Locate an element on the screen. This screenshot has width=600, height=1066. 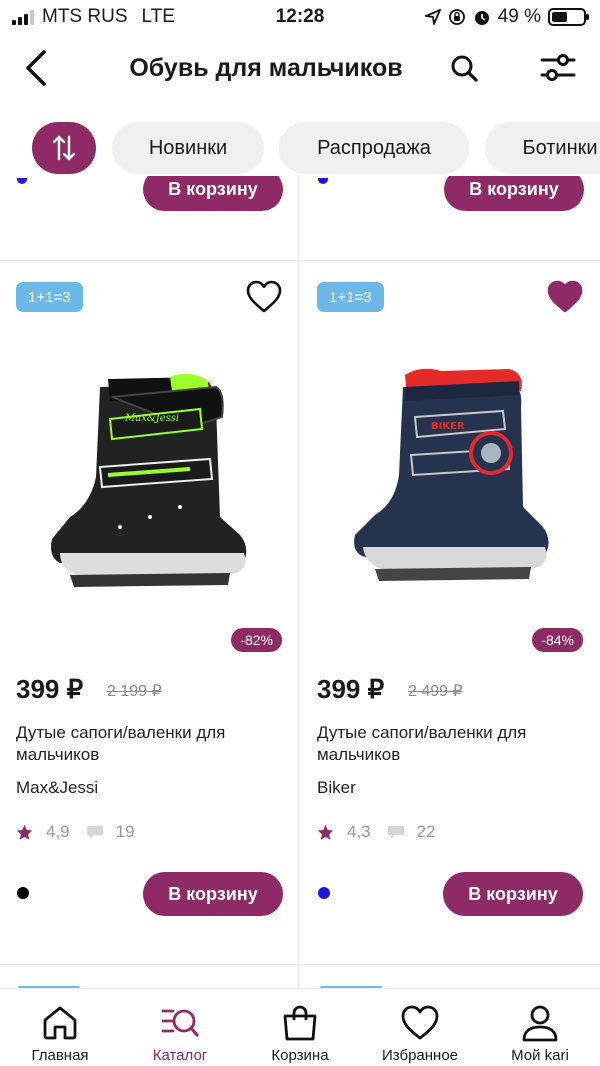
sort-arrows-icon is located at coordinates (64, 148).